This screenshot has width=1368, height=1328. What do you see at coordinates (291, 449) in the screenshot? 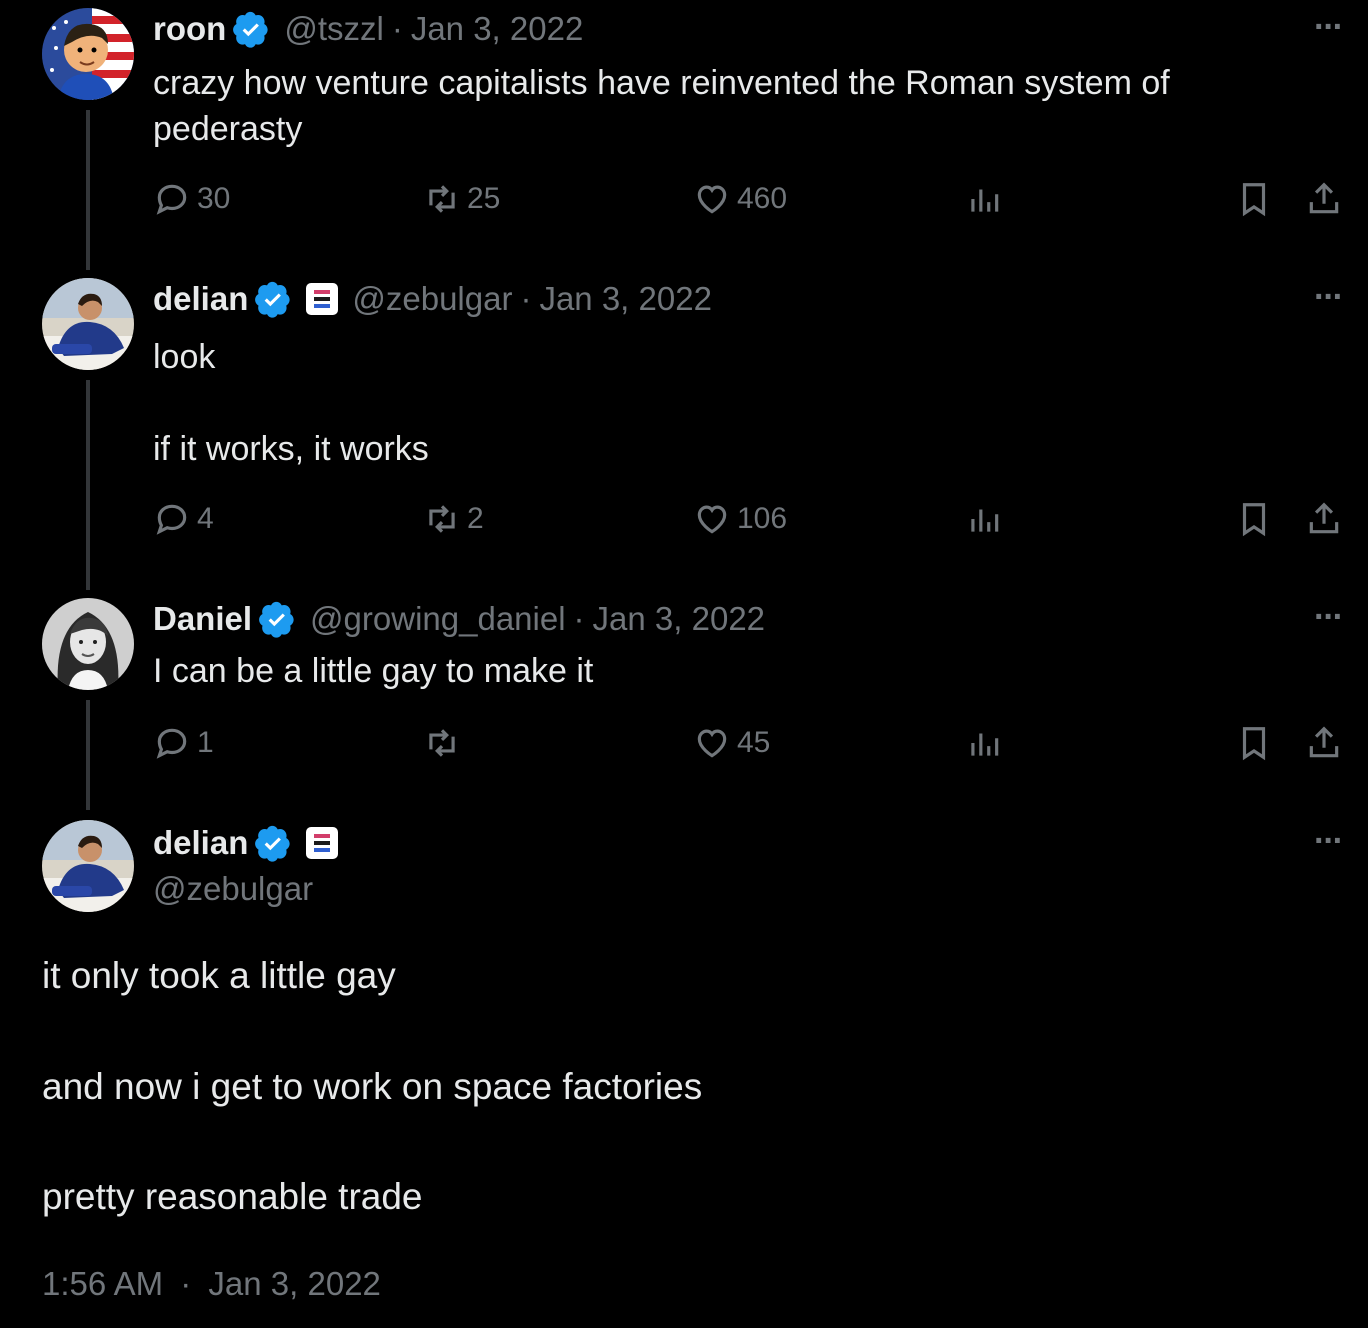
I see `tweet-text-line: if it works, it works` at bounding box center [291, 449].